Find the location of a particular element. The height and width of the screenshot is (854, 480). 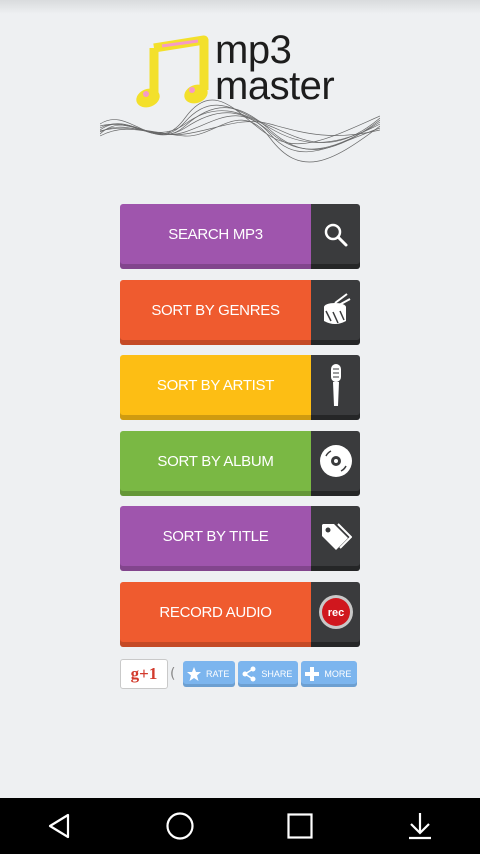

google-plus-label: g+1 is located at coordinates (144, 673).